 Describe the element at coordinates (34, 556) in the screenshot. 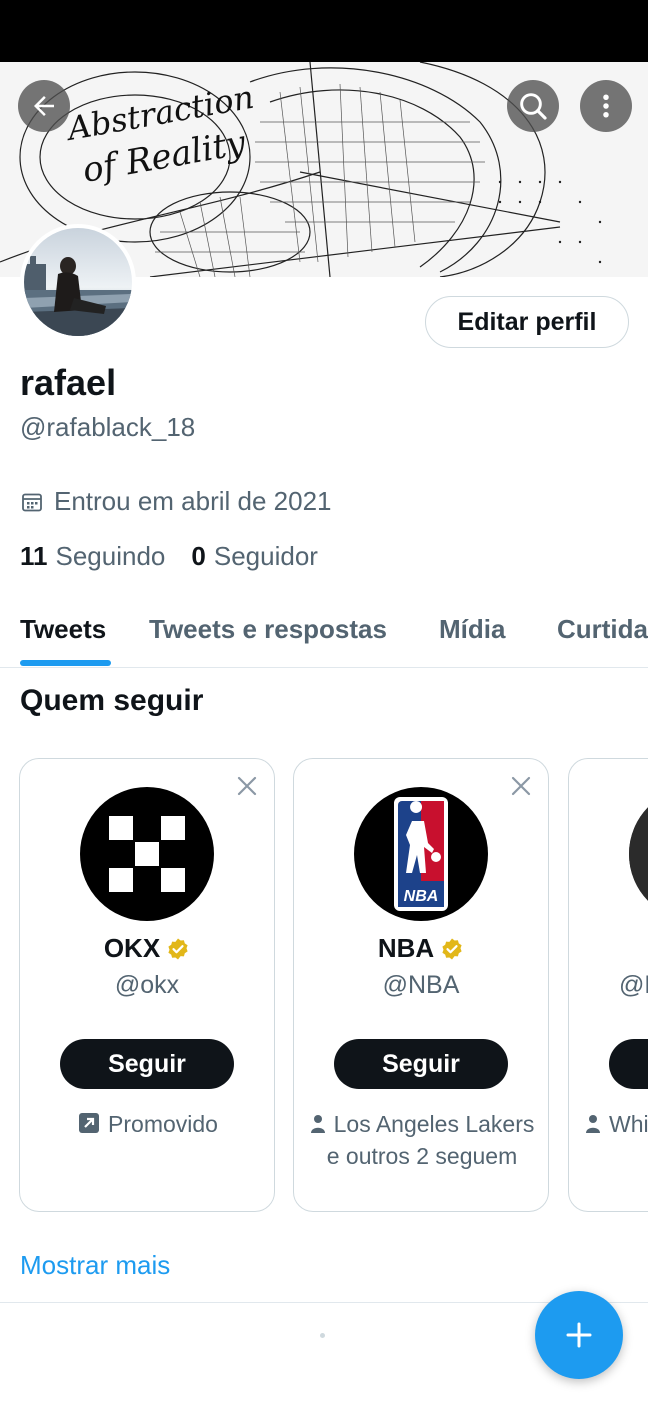

I see `following-count: 11` at that location.